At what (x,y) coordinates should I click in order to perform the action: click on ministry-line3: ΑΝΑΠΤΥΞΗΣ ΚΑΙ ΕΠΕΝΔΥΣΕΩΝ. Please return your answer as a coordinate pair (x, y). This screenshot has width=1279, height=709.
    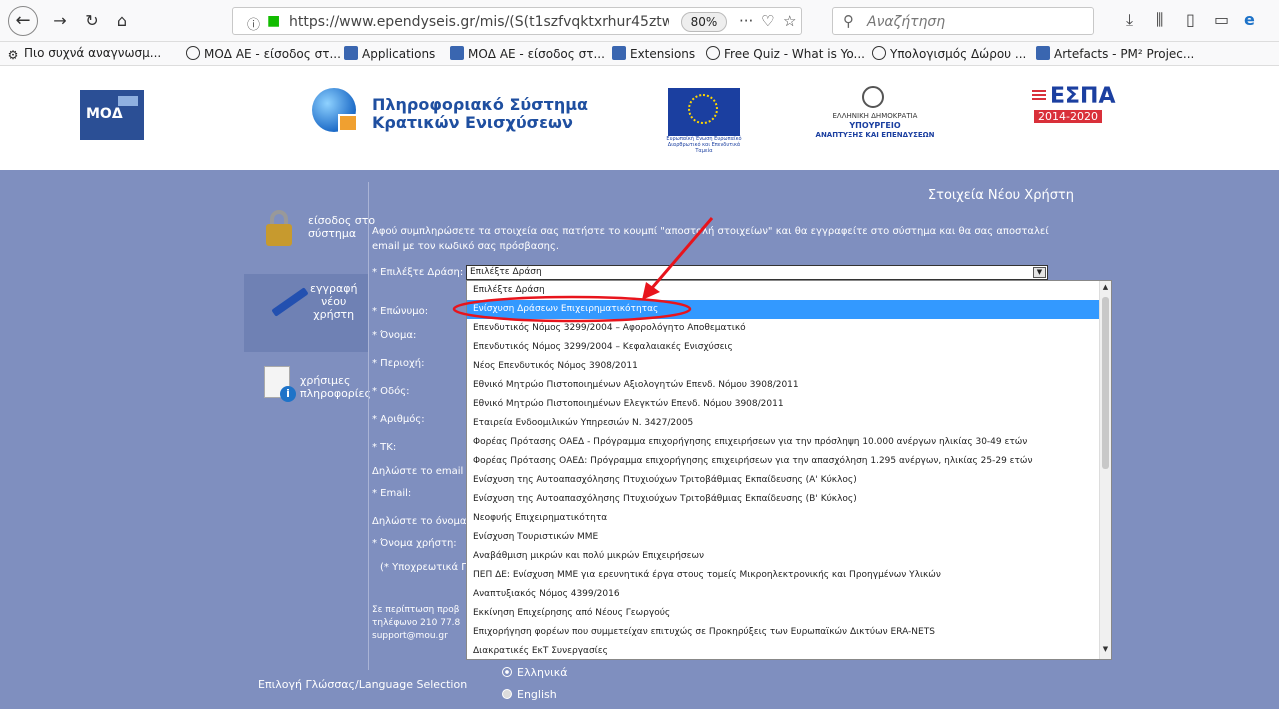
    Looking at the image, I should click on (875, 135).